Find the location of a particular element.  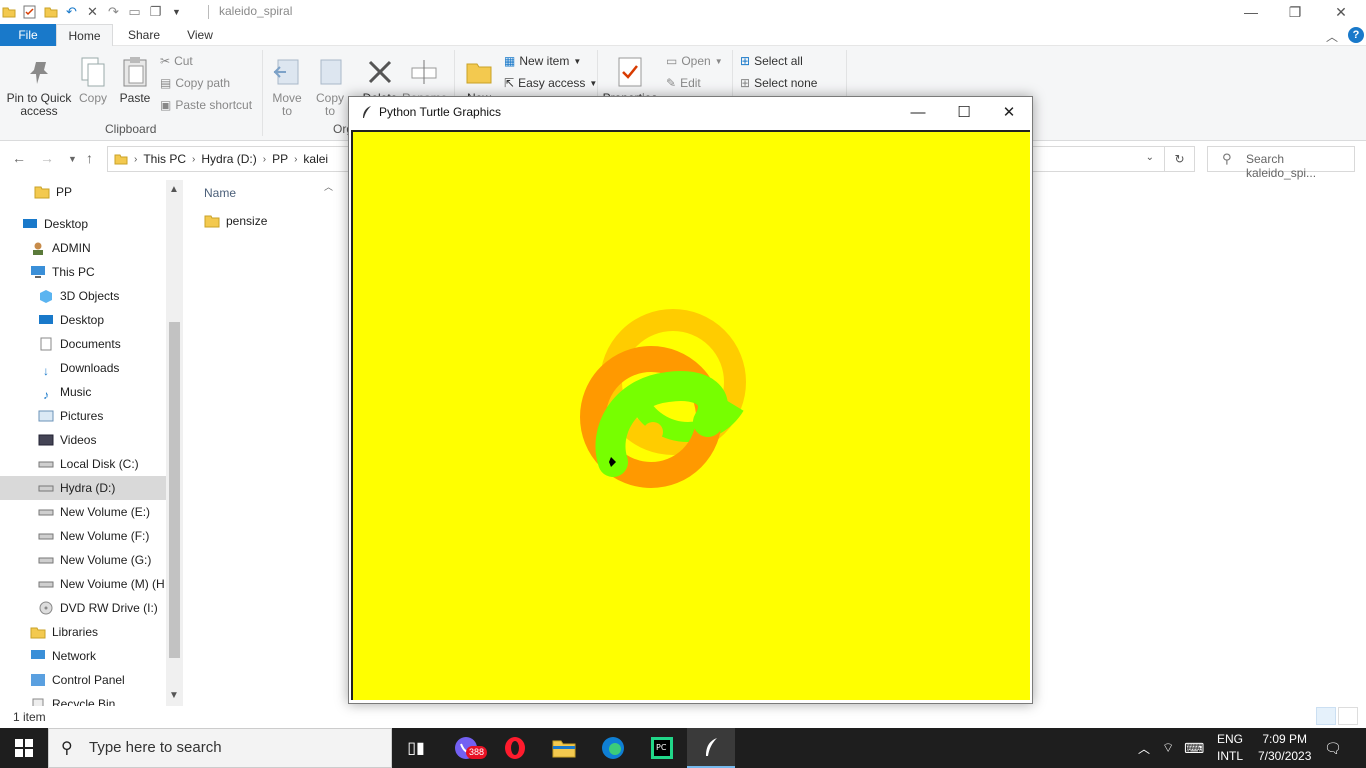

desktop-icon is located at coordinates (46, 318).